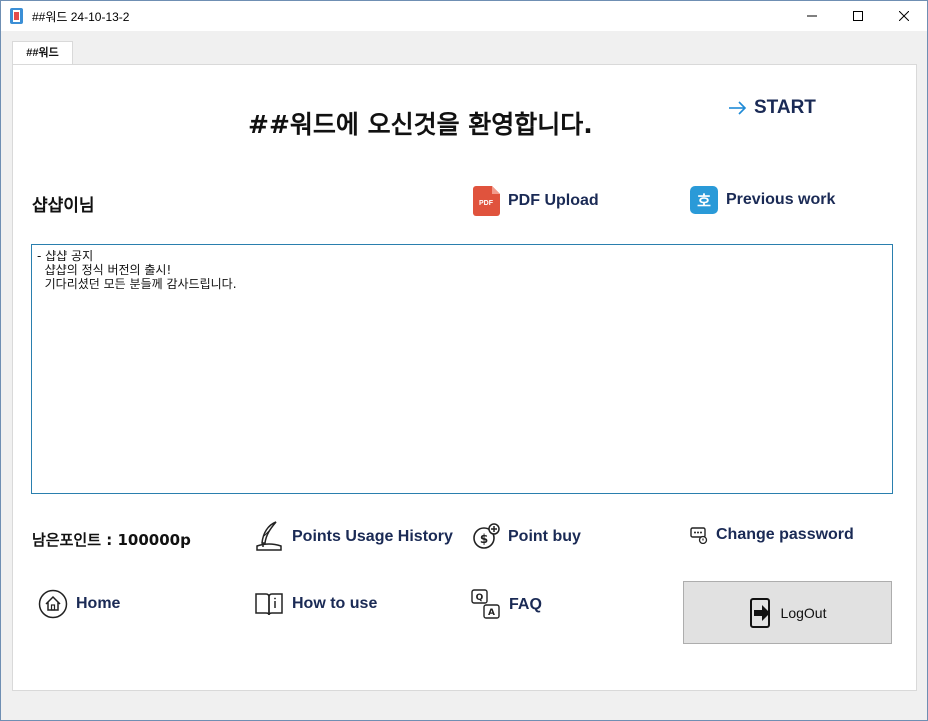  I want to click on notice-line: - 샵샵 공지, so click(65, 256).